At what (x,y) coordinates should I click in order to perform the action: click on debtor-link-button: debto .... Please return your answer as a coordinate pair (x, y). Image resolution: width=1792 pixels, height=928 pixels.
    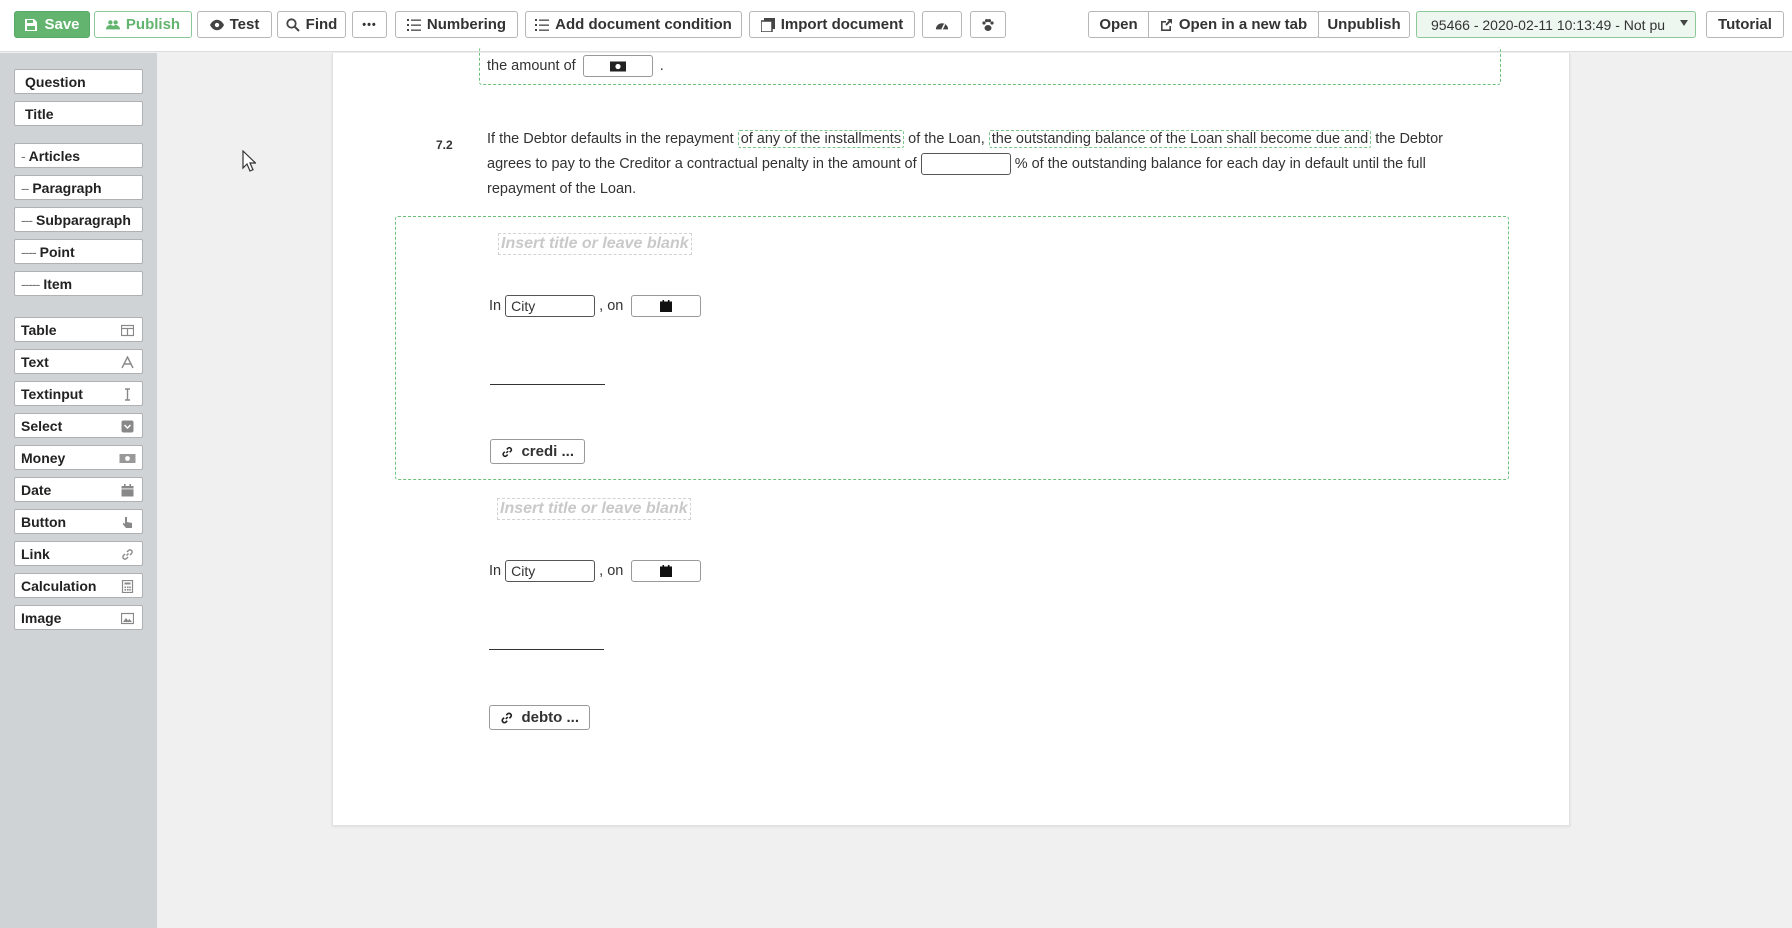
    Looking at the image, I should click on (539, 717).